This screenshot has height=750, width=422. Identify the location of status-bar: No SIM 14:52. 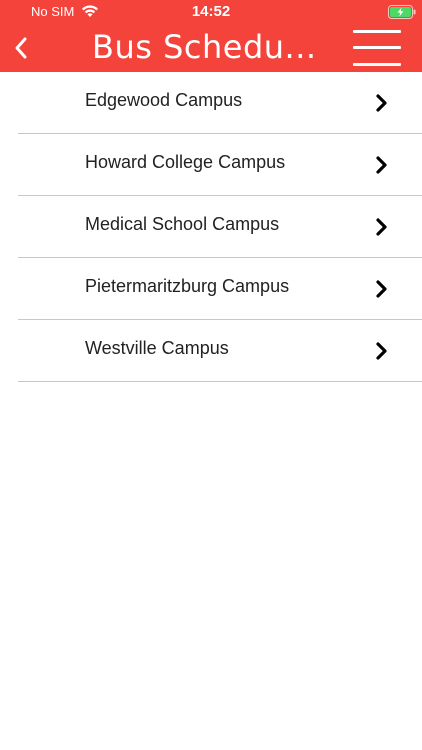
(211, 12).